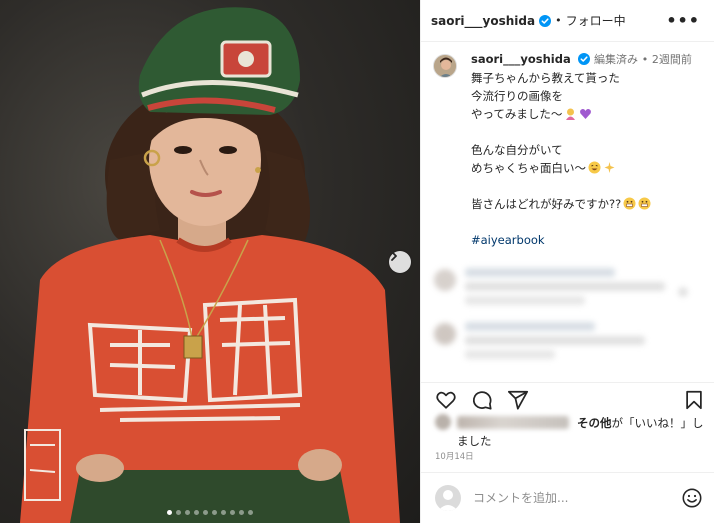 This screenshot has width=714, height=523. I want to click on caption-line: 今流行りの画像を, so click(517, 96).